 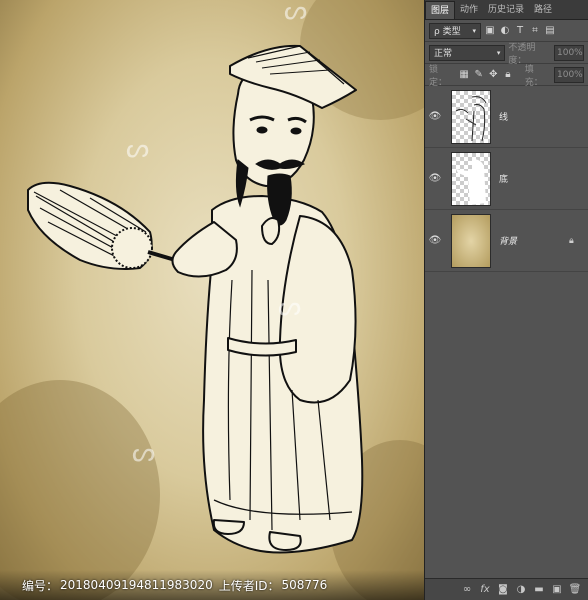 I want to click on watermark-uploader-label: 上传者ID：, so click(x=249, y=585).